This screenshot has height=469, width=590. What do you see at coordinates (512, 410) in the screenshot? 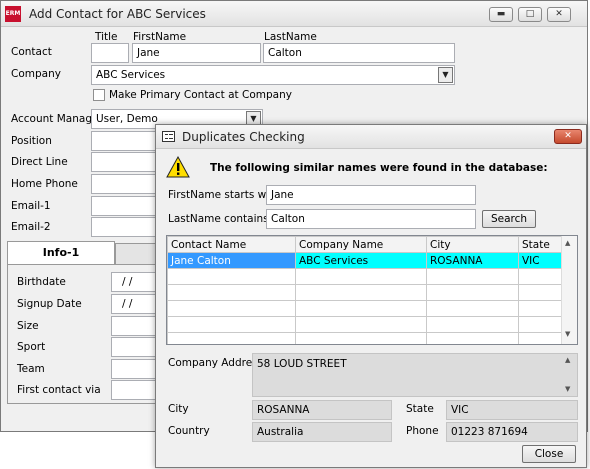
I see `state-field: VIC` at bounding box center [512, 410].